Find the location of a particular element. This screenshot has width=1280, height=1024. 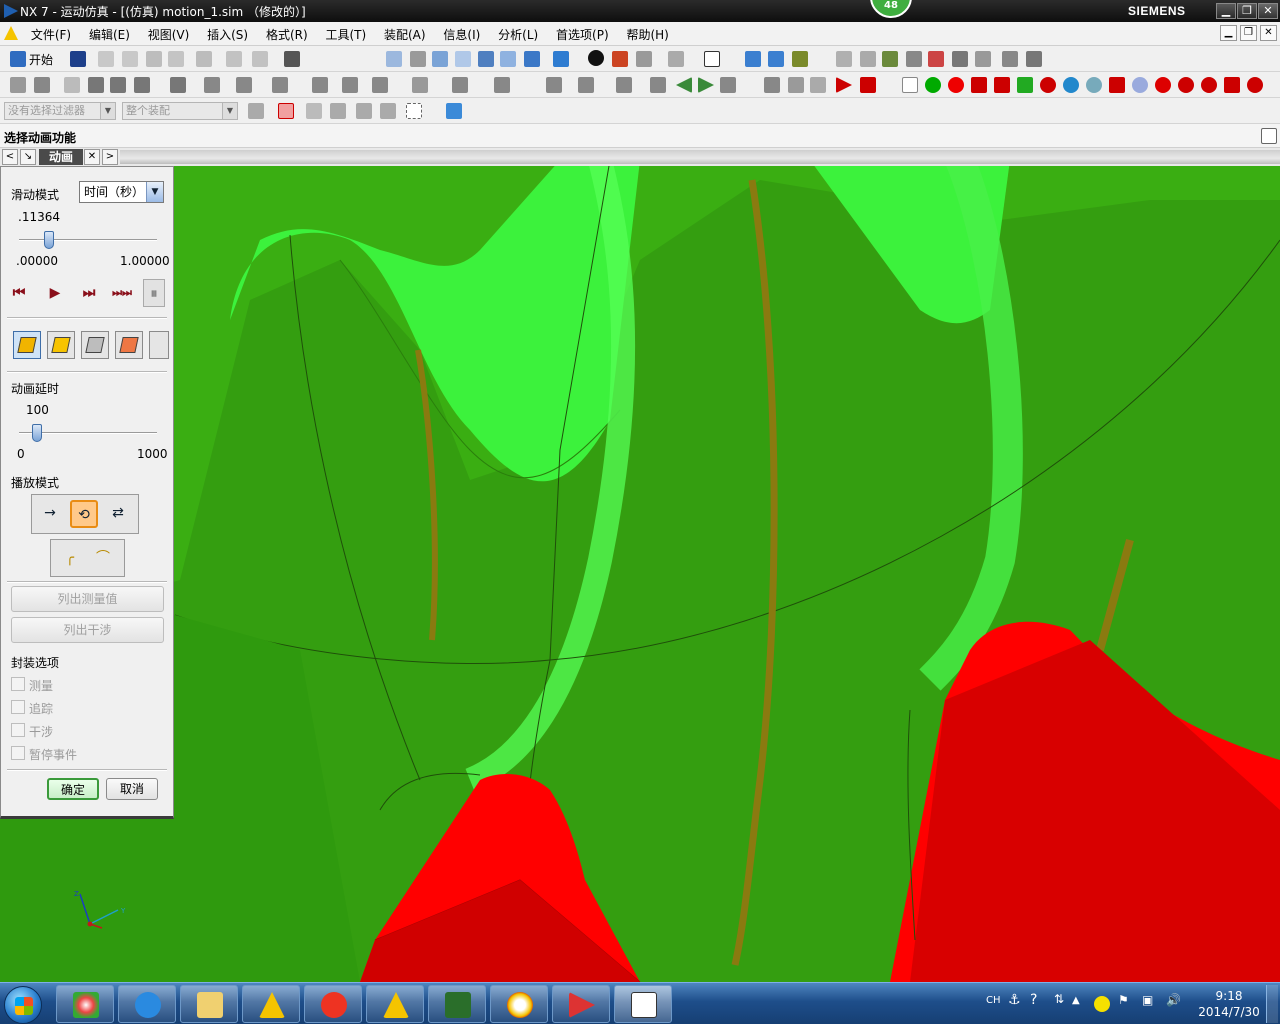

export-icon is located at coordinates (658, 85).